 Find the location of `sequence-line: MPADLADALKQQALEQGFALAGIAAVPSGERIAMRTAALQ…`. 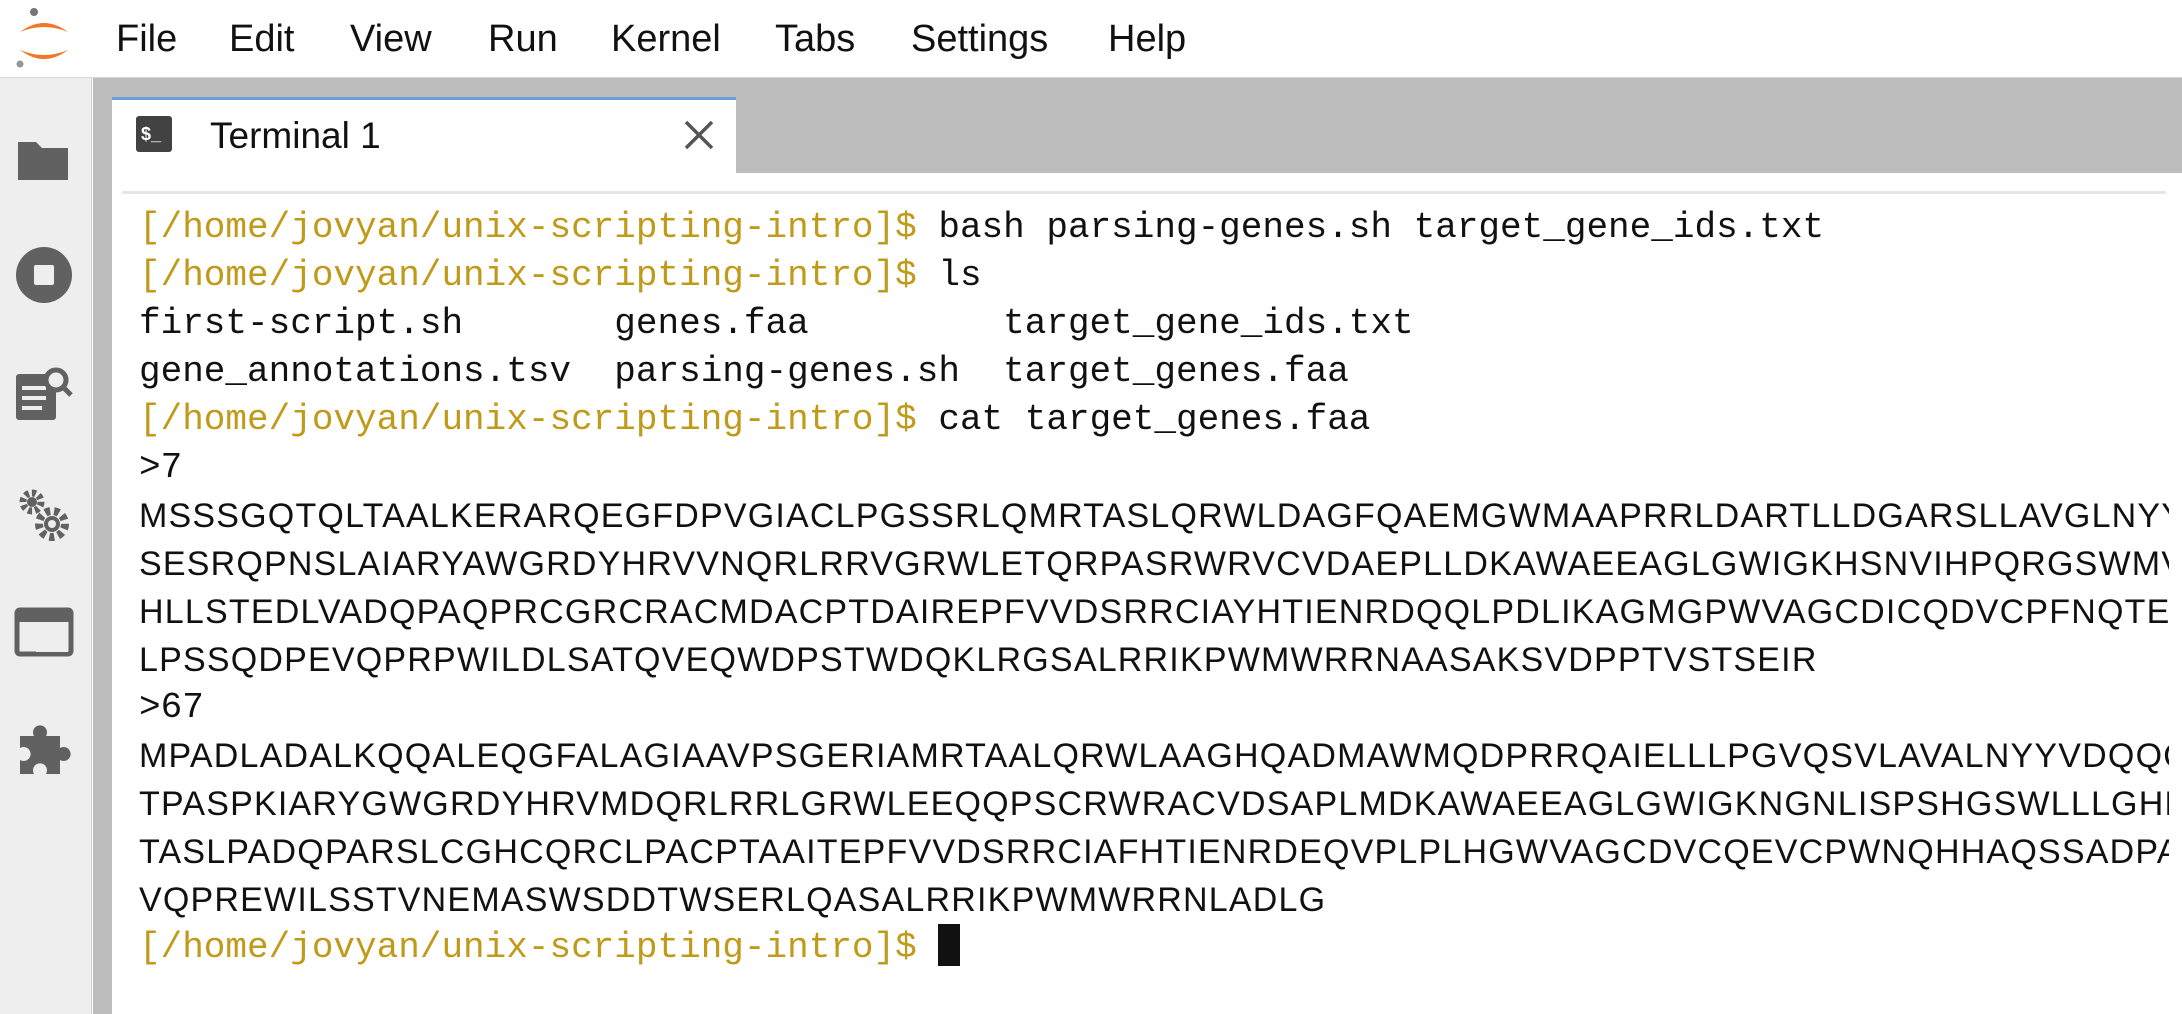

sequence-line: MPADLADALKQQALEQGFALAGIAAVPSGERIAMRTAALQ… is located at coordinates (1154, 756).